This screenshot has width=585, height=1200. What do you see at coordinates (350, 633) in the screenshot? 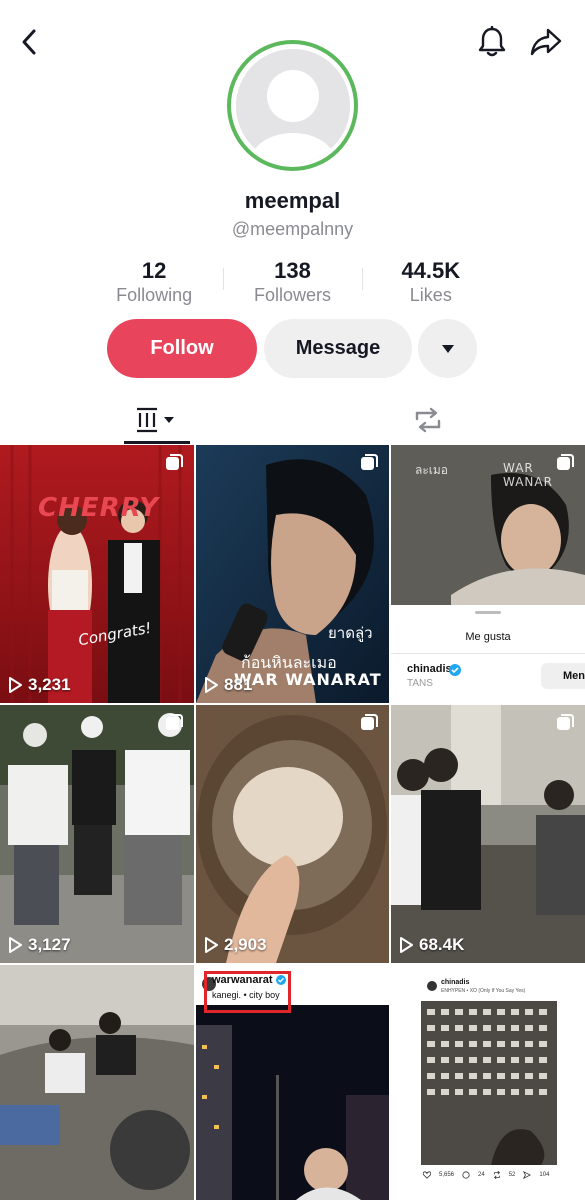
I see `video-overlay-text: ยาดลู่ว` at bounding box center [350, 633].